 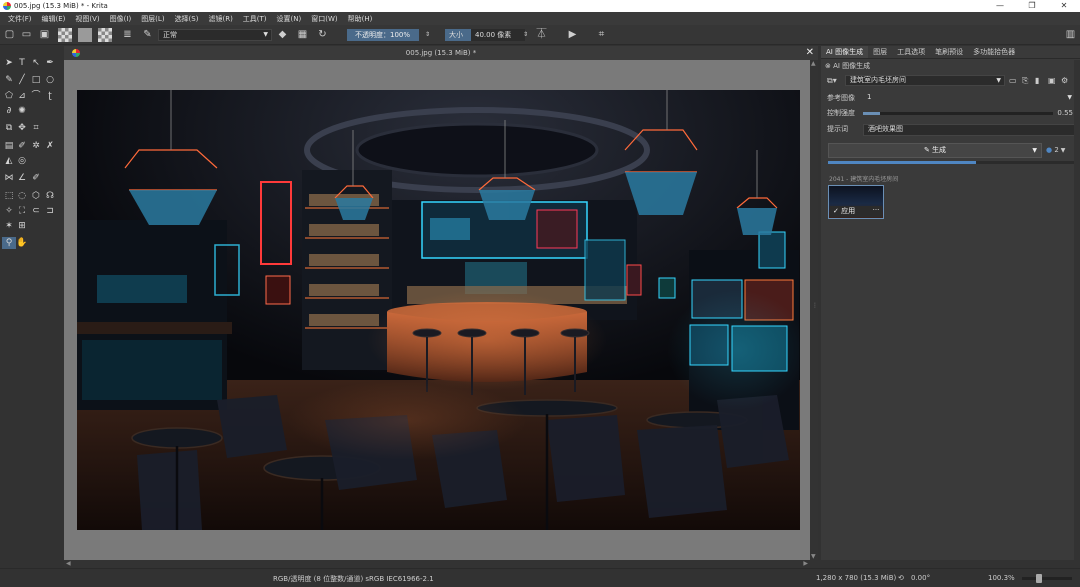 What do you see at coordinates (282, 34) in the screenshot?
I see `eraser-icon: ◆` at bounding box center [282, 34].